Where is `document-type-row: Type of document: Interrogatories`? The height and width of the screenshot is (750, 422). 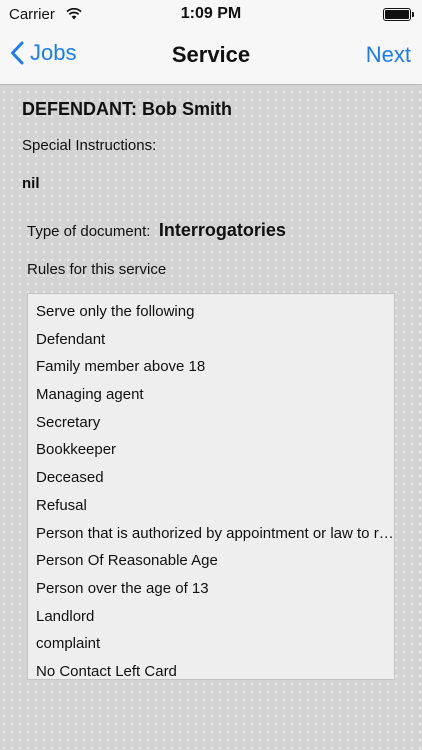
document-type-row: Type of document: Interrogatories is located at coordinates (156, 230).